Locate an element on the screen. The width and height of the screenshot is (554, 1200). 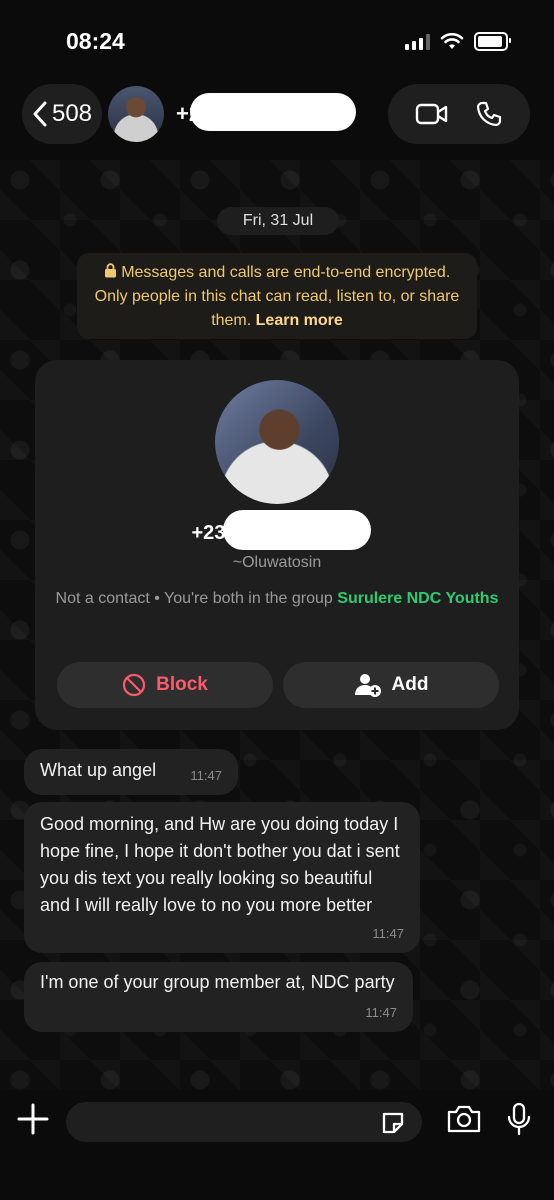
battery-icon is located at coordinates (492, 41).